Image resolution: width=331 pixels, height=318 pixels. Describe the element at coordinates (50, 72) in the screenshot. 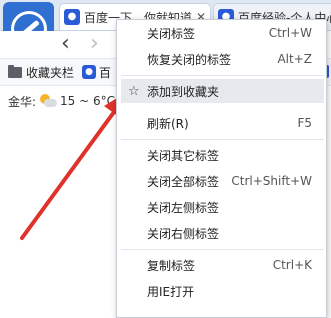

I see `favorites-folder-label: 收藏夹栏` at that location.